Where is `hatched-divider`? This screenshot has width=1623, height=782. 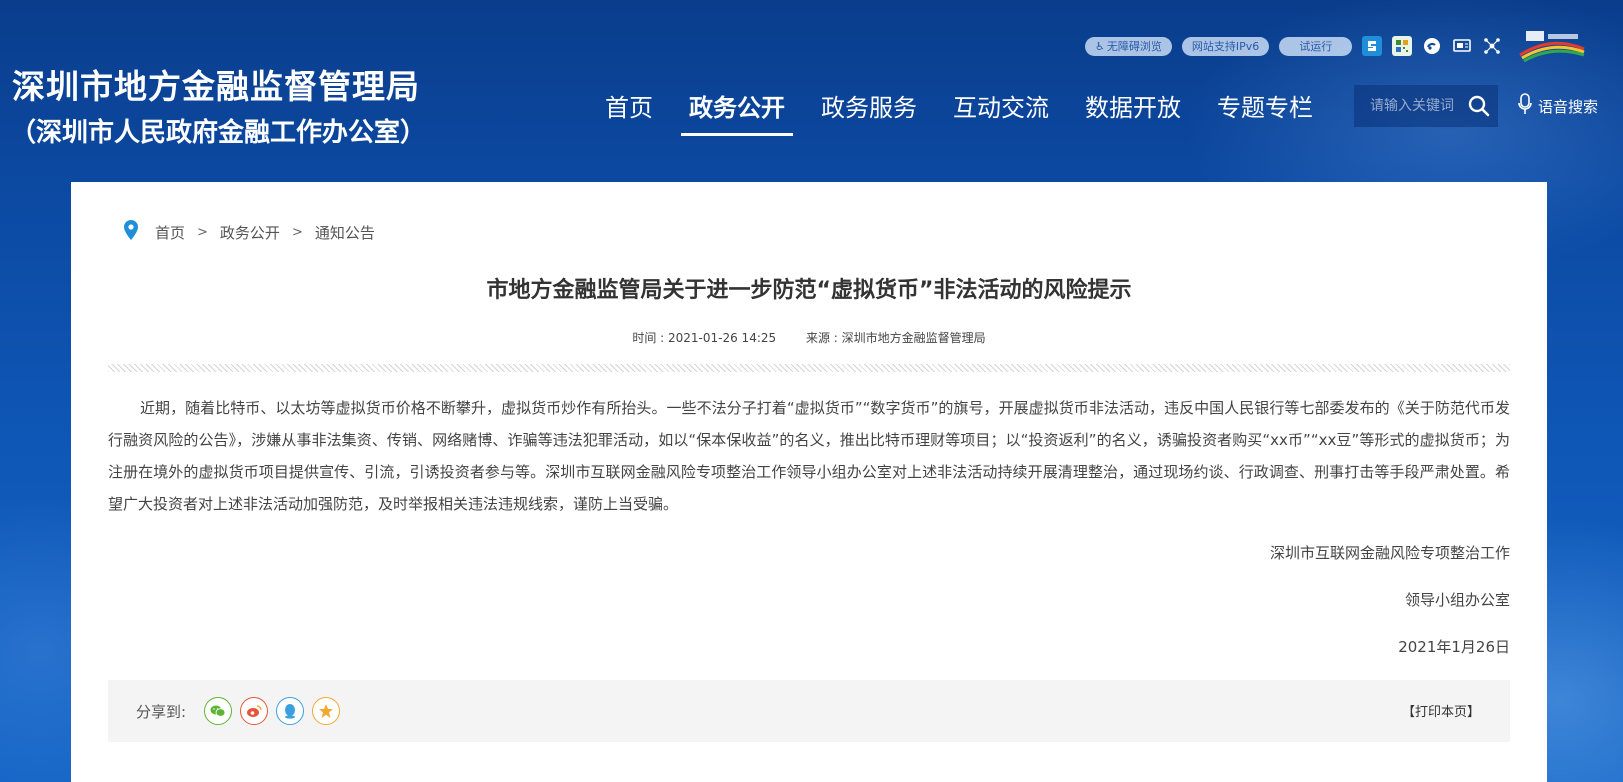 hatched-divider is located at coordinates (809, 368).